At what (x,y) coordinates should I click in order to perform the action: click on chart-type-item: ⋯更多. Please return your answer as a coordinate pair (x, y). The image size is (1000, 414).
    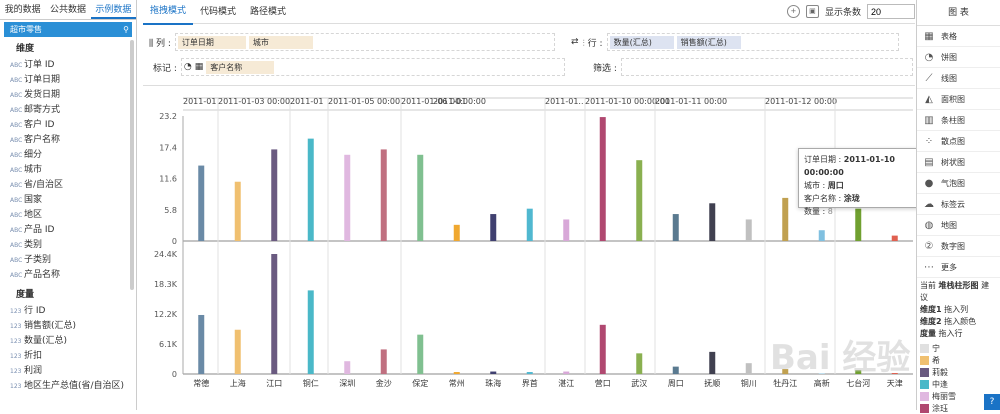
    Looking at the image, I should click on (958, 267).